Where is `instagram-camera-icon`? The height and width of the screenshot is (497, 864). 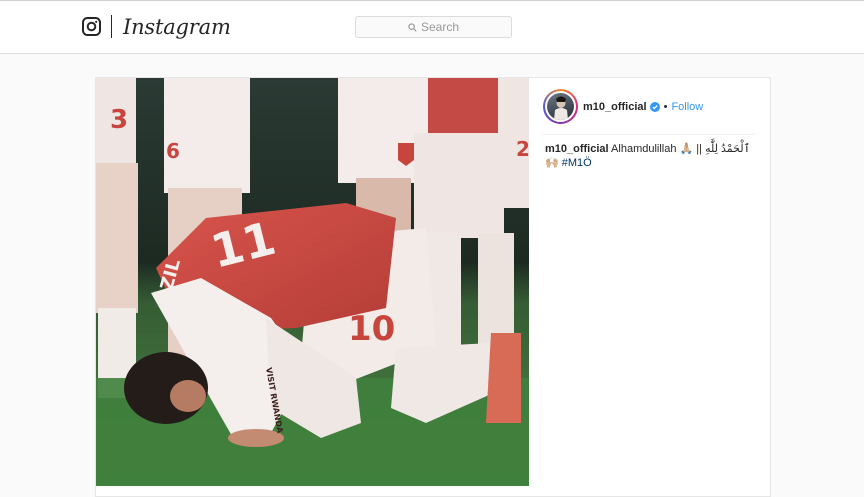
instagram-camera-icon is located at coordinates (91, 26).